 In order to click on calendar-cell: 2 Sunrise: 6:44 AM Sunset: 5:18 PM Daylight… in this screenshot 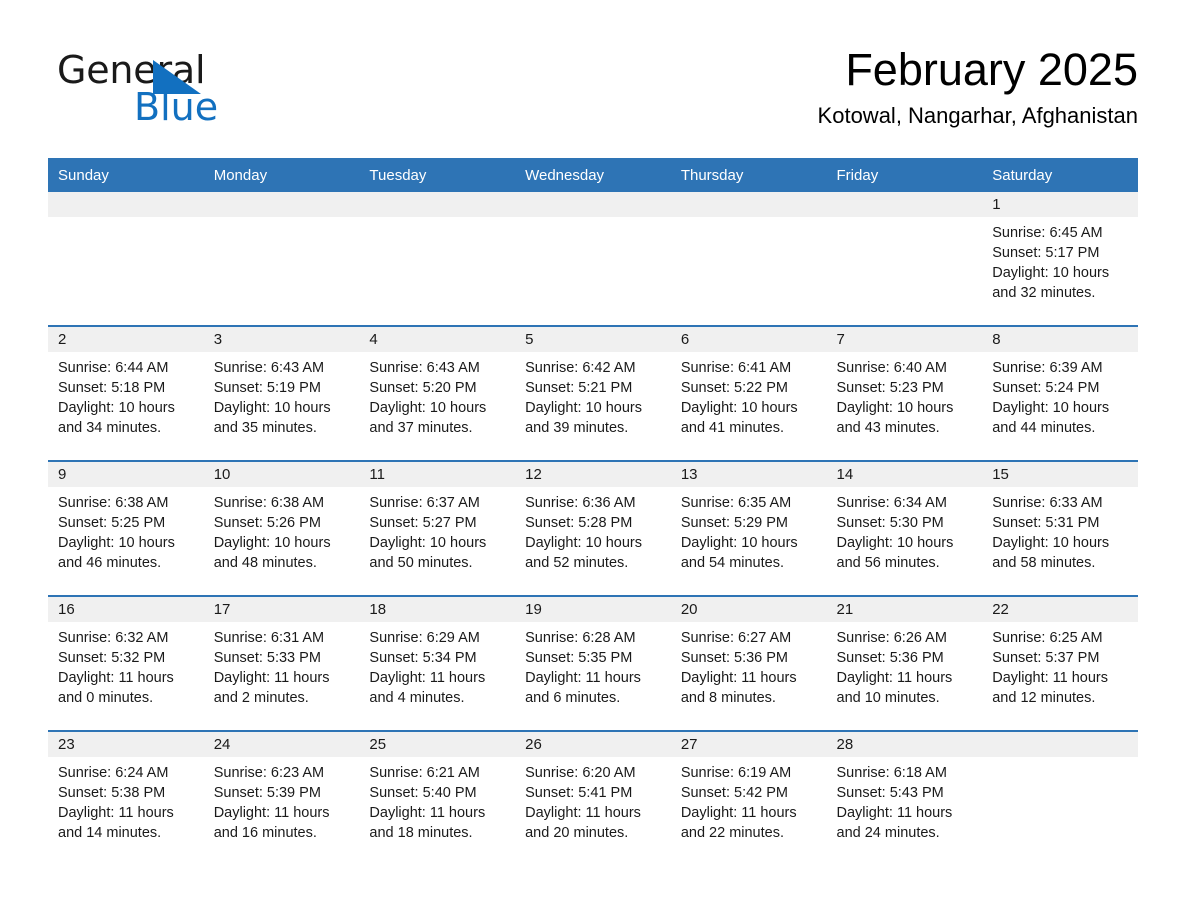, I will do `click(126, 393)`.